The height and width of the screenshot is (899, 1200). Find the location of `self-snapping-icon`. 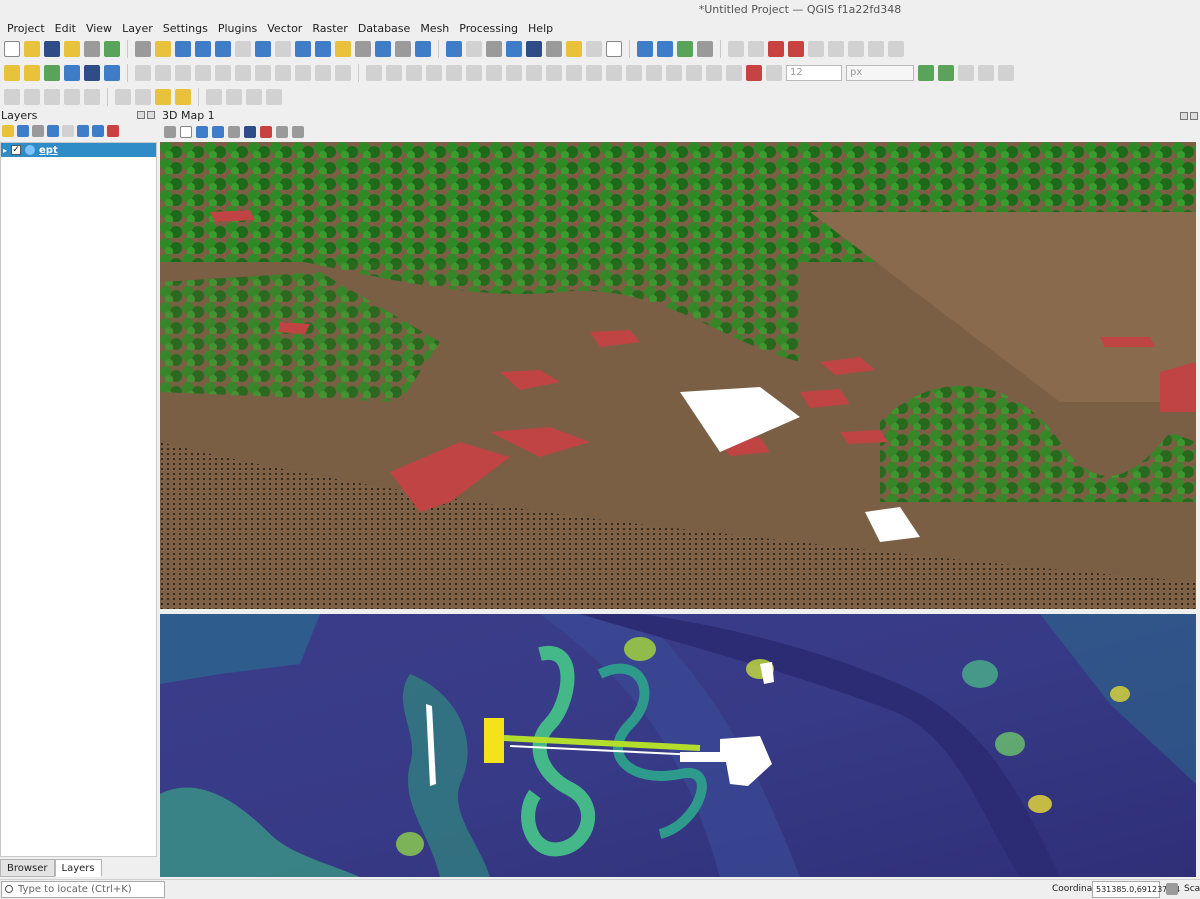

self-snapping-icon is located at coordinates (966, 73).